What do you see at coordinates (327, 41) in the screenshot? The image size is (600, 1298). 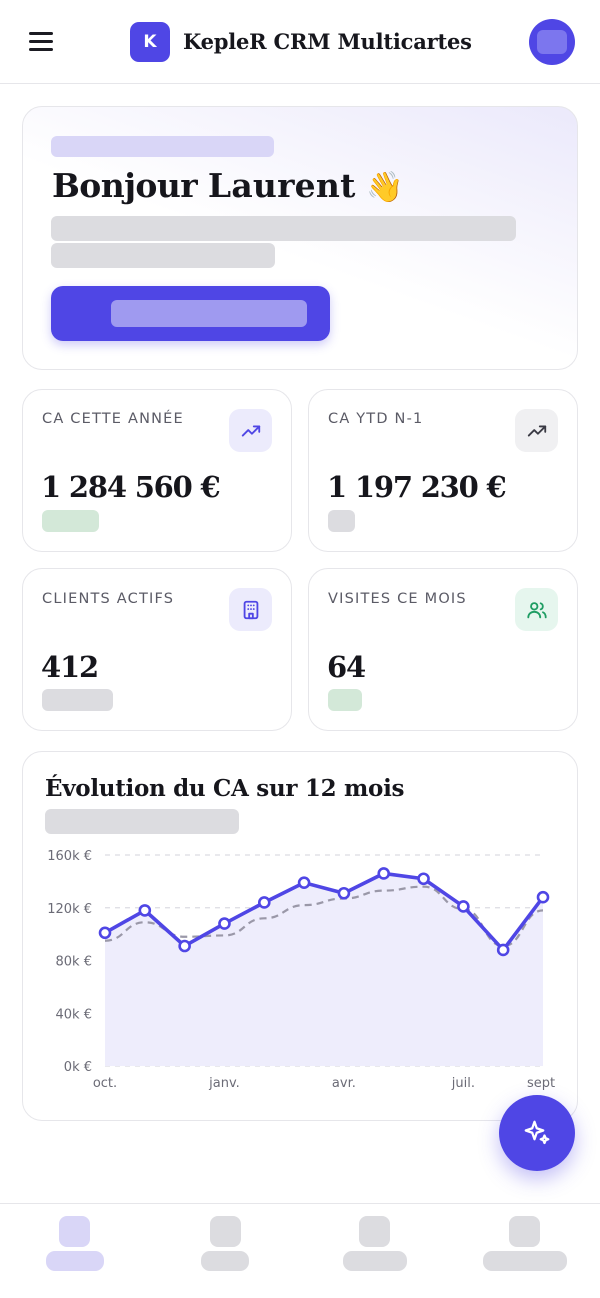 I see `app-title: KepleR CRM Multicartes` at bounding box center [327, 41].